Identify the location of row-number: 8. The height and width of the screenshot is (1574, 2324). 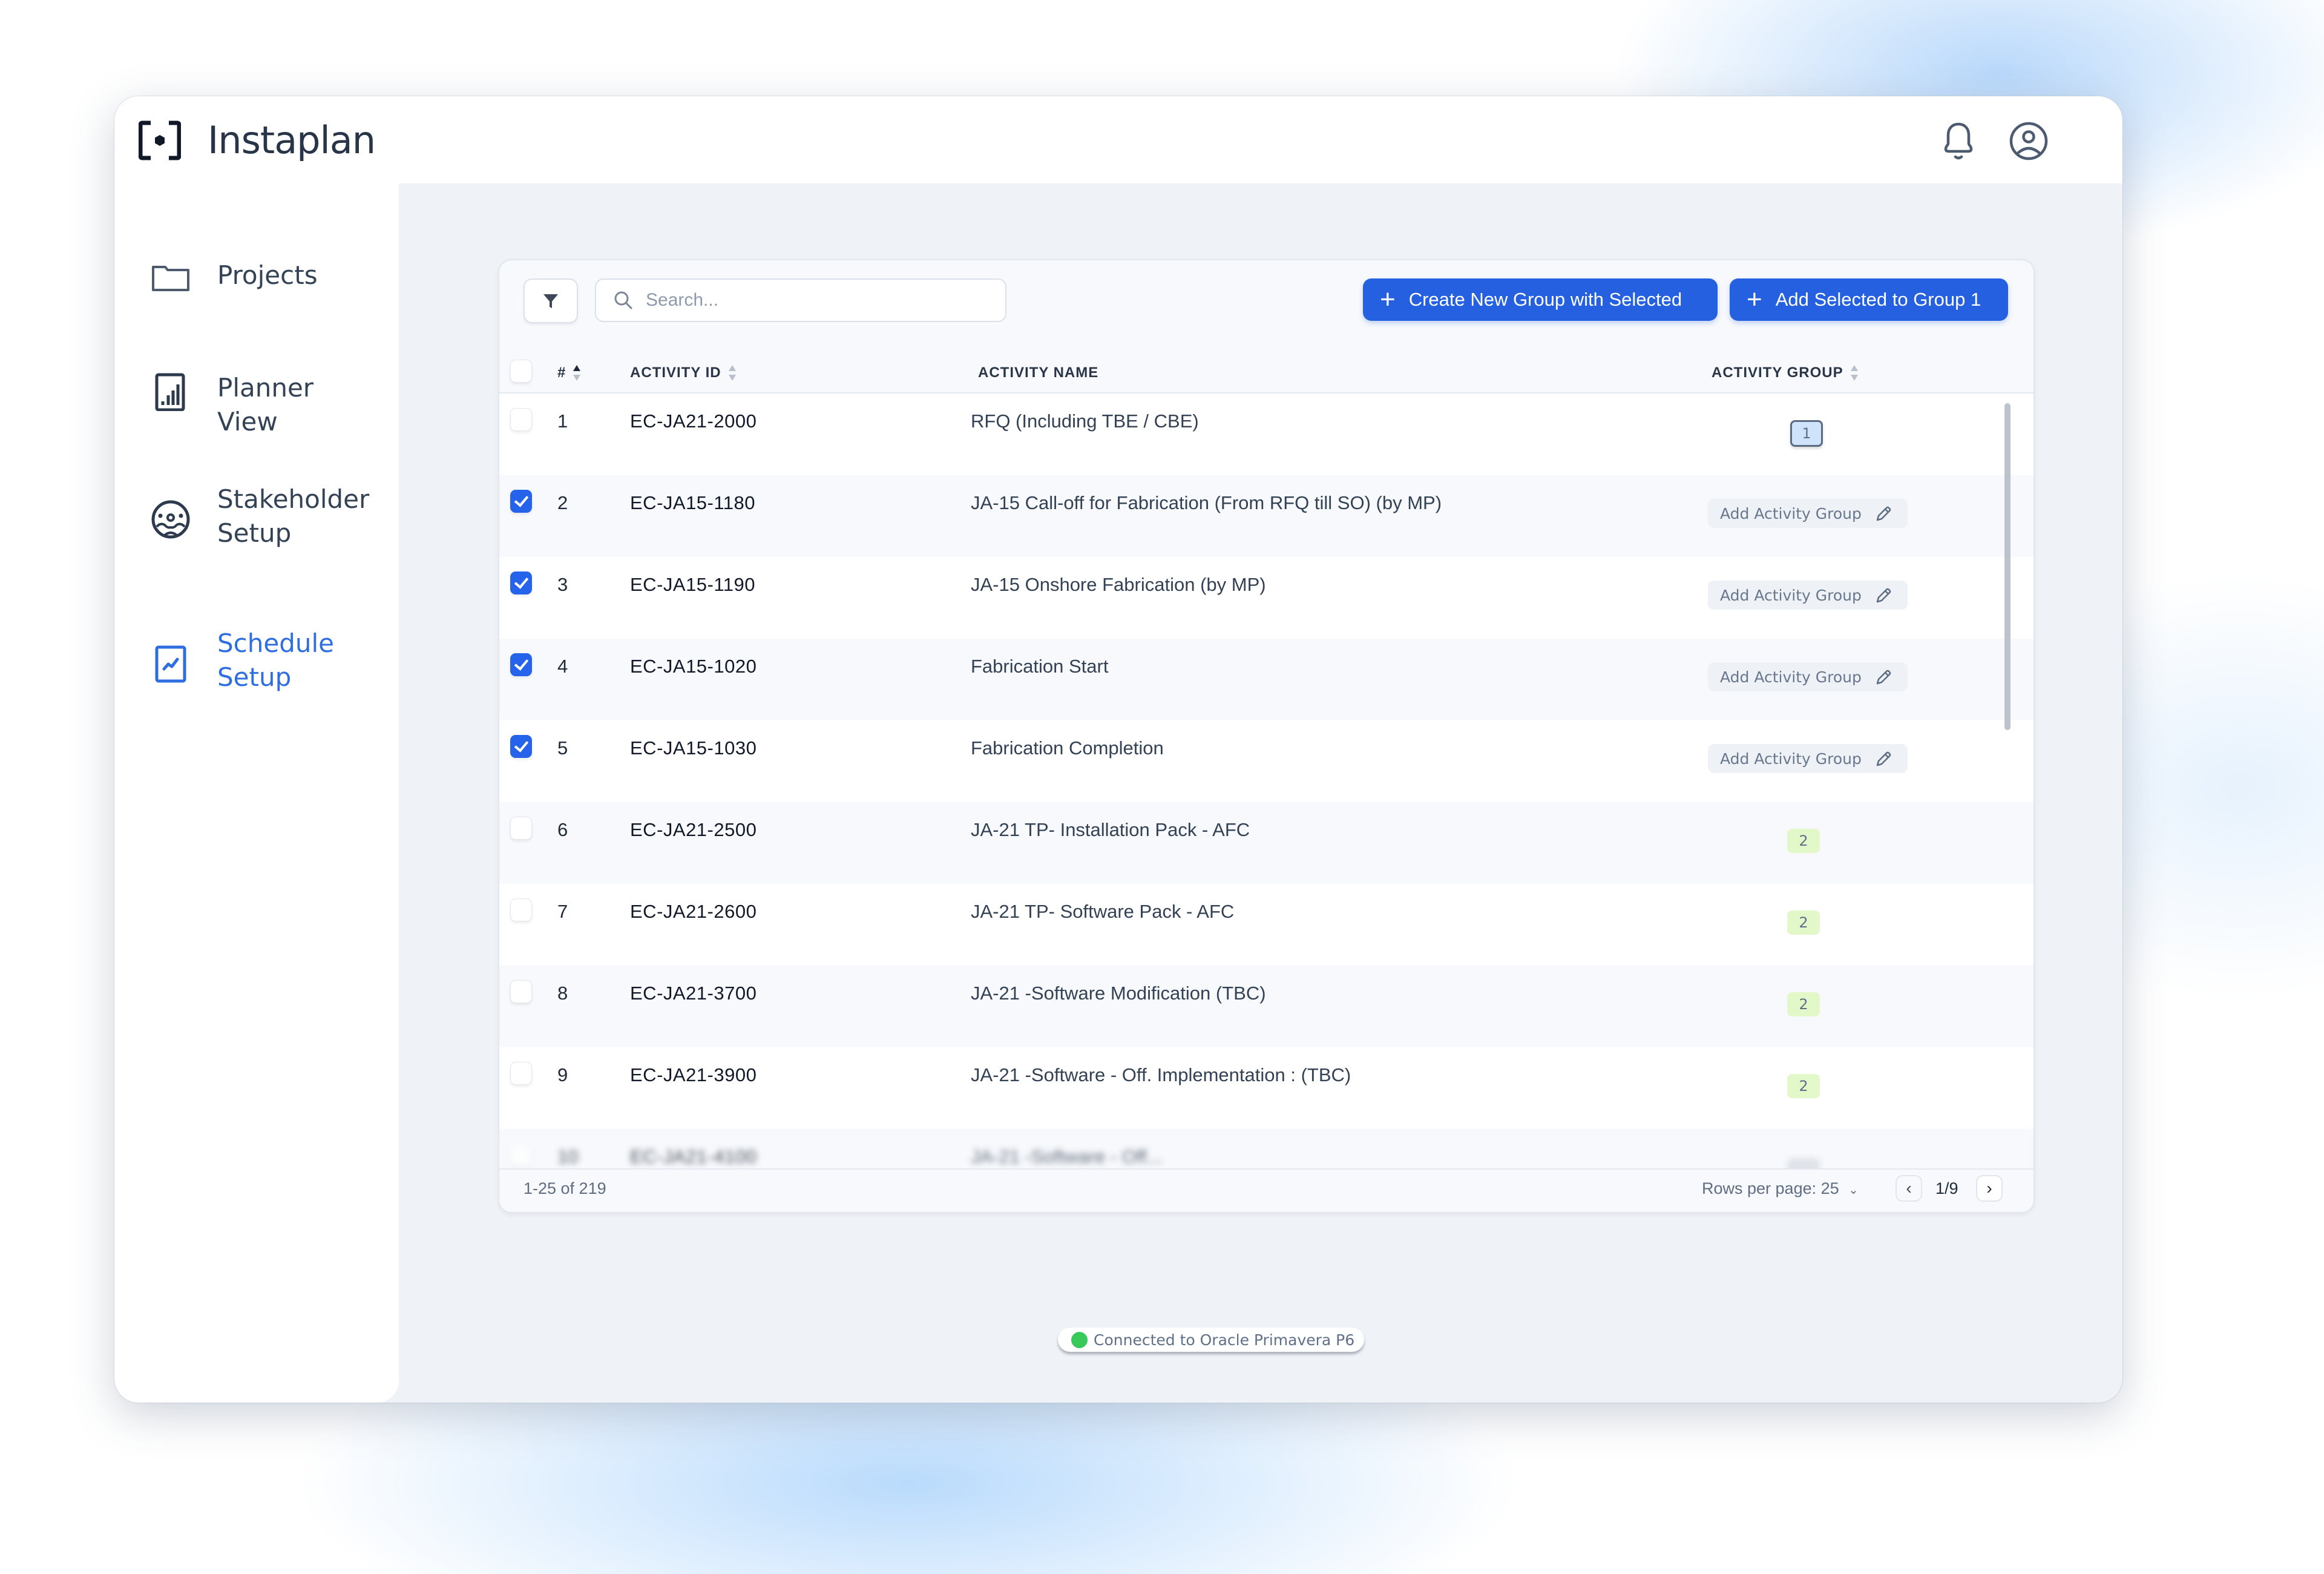
(562, 993).